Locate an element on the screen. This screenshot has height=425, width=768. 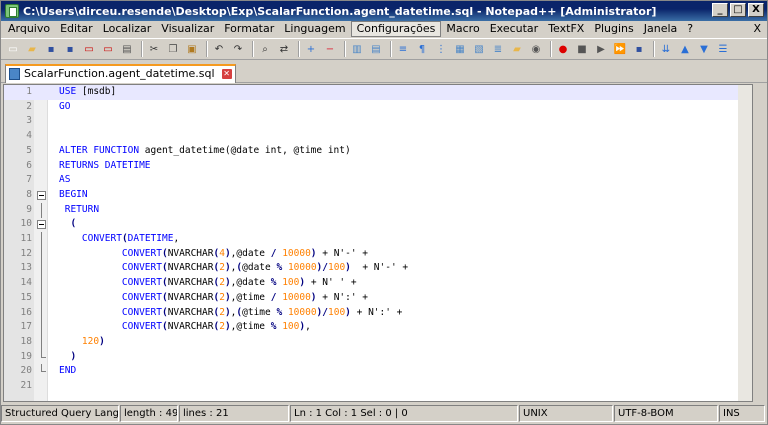
line-number: 12 is located at coordinates (26, 253).